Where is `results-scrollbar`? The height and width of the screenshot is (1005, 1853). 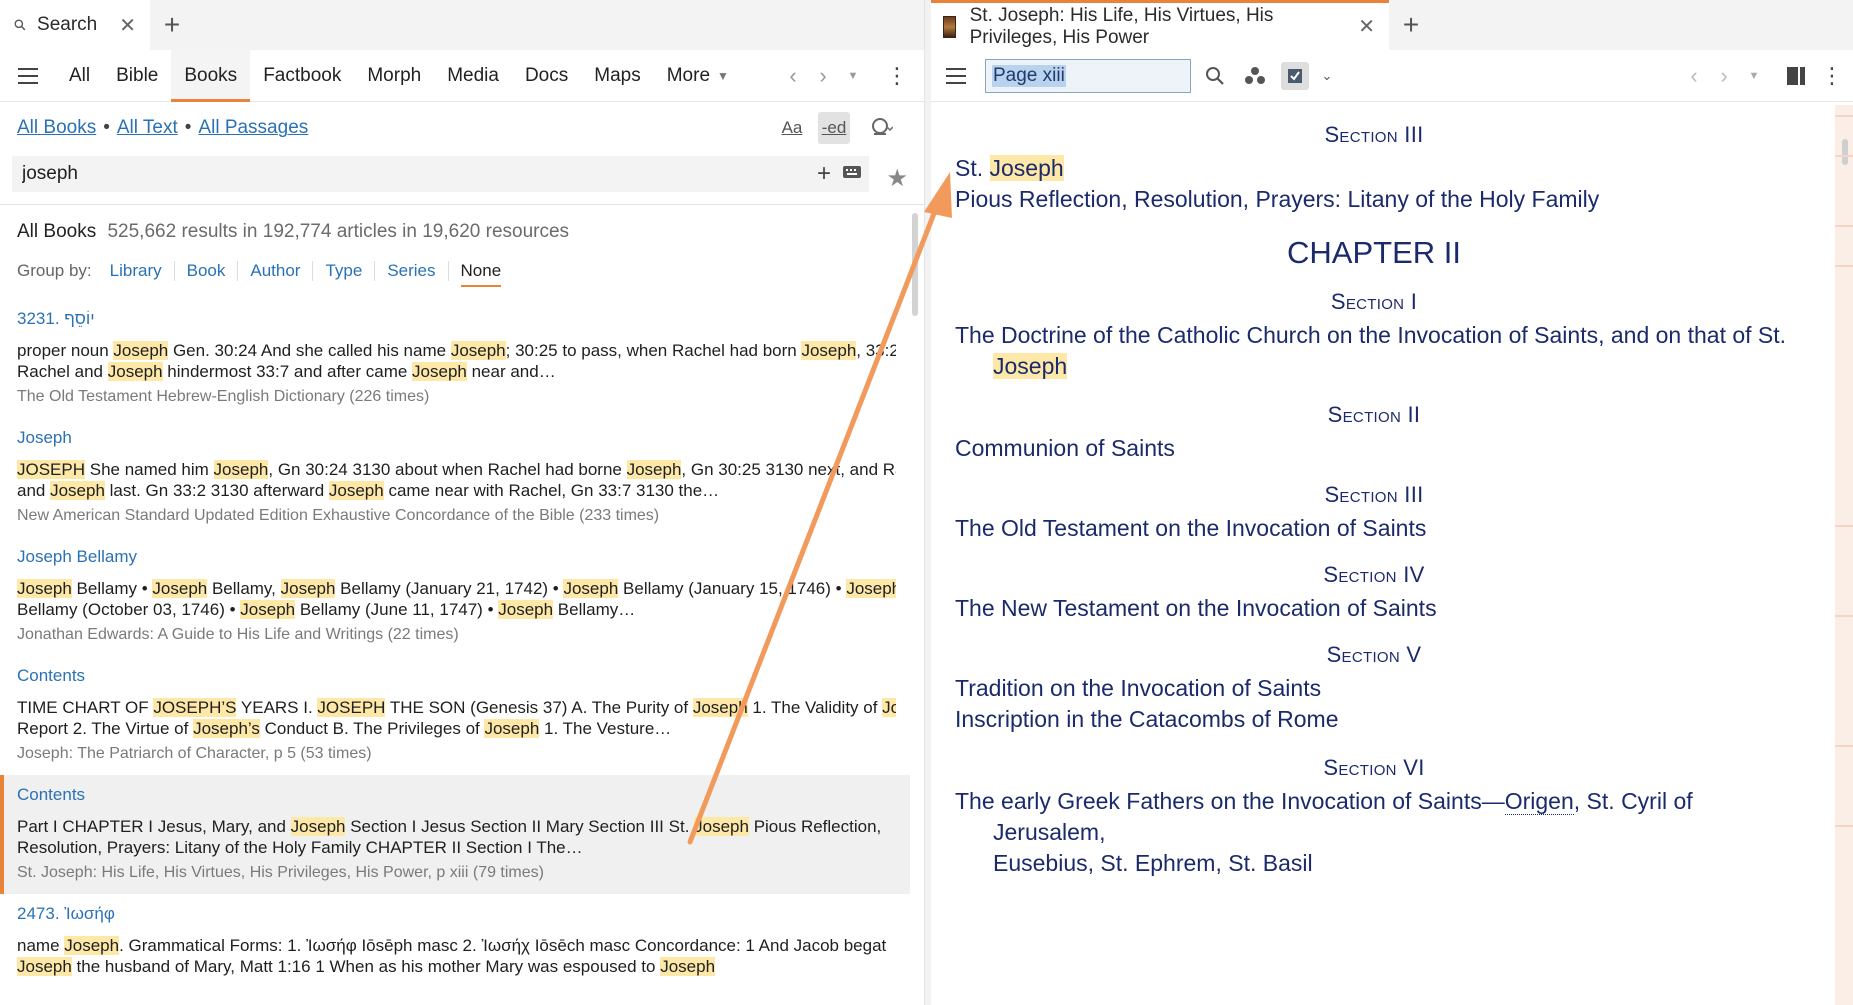 results-scrollbar is located at coordinates (915, 264).